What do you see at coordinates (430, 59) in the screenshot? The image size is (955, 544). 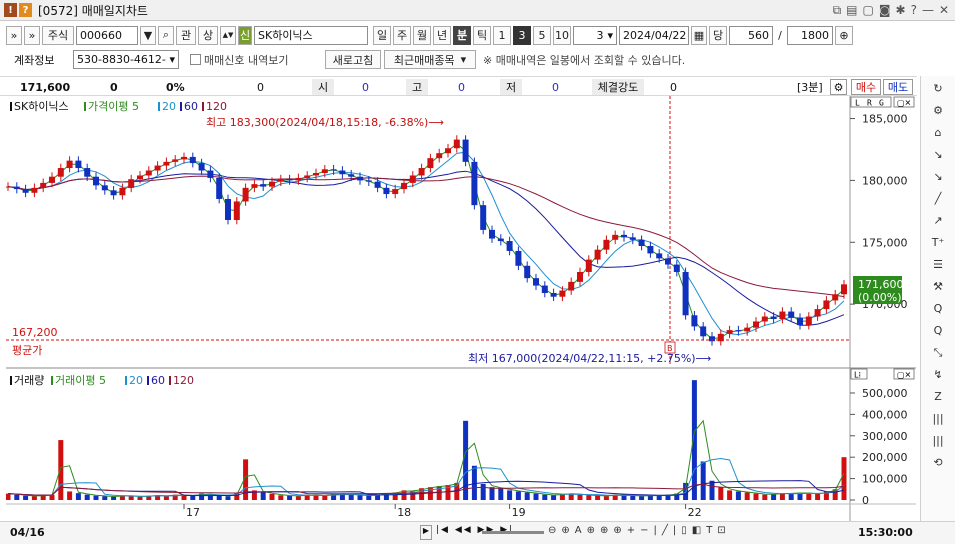 I see `recent-stocks-button: 최근매매종목 ▾` at bounding box center [430, 59].